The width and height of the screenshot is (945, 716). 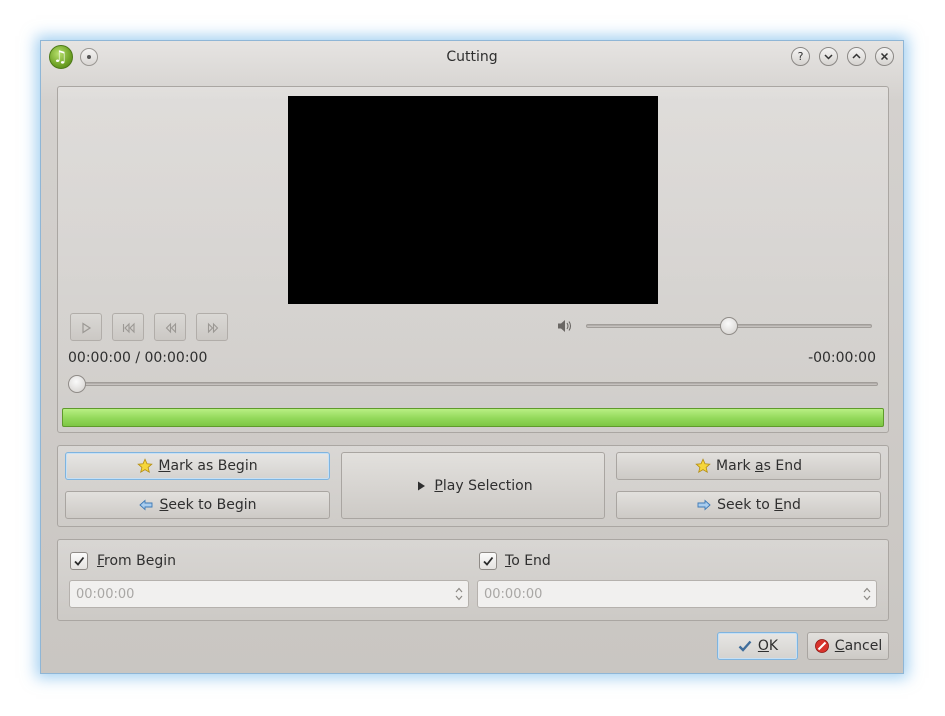 I want to click on chevron-down-icon, so click(x=828, y=57).